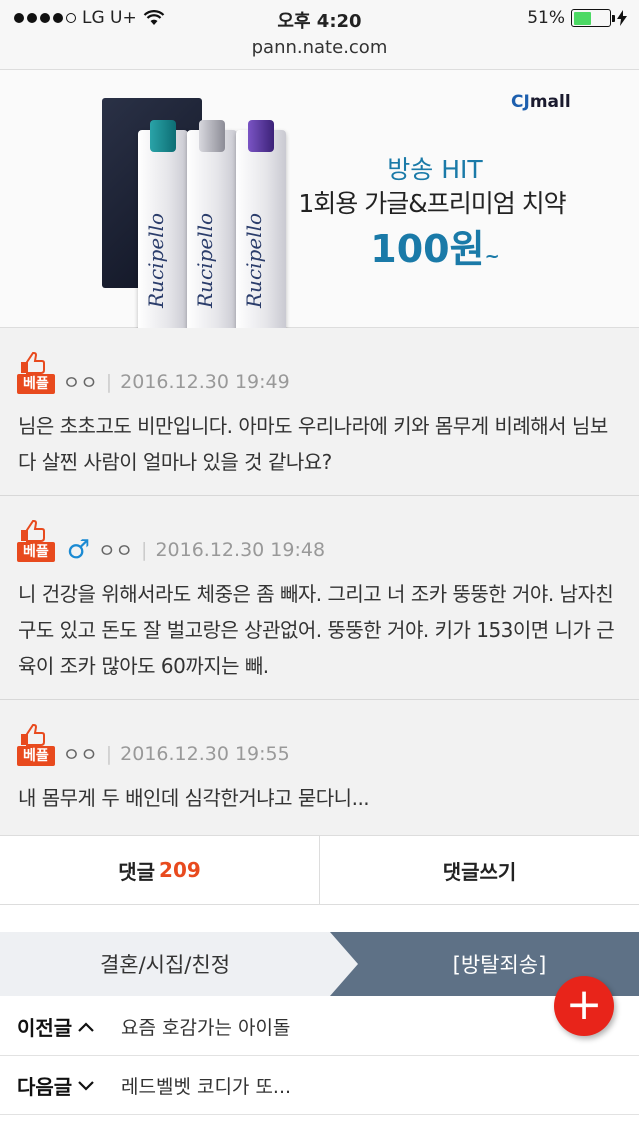 This screenshot has width=639, height=1138. Describe the element at coordinates (319, 1127) in the screenshot. I see `cutoff-content-row` at that location.